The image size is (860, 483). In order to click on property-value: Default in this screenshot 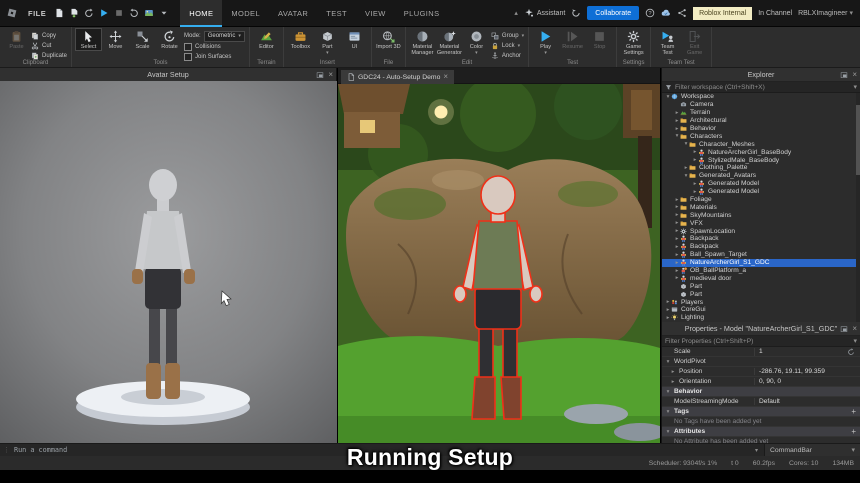, I will do `click(807, 401)`.